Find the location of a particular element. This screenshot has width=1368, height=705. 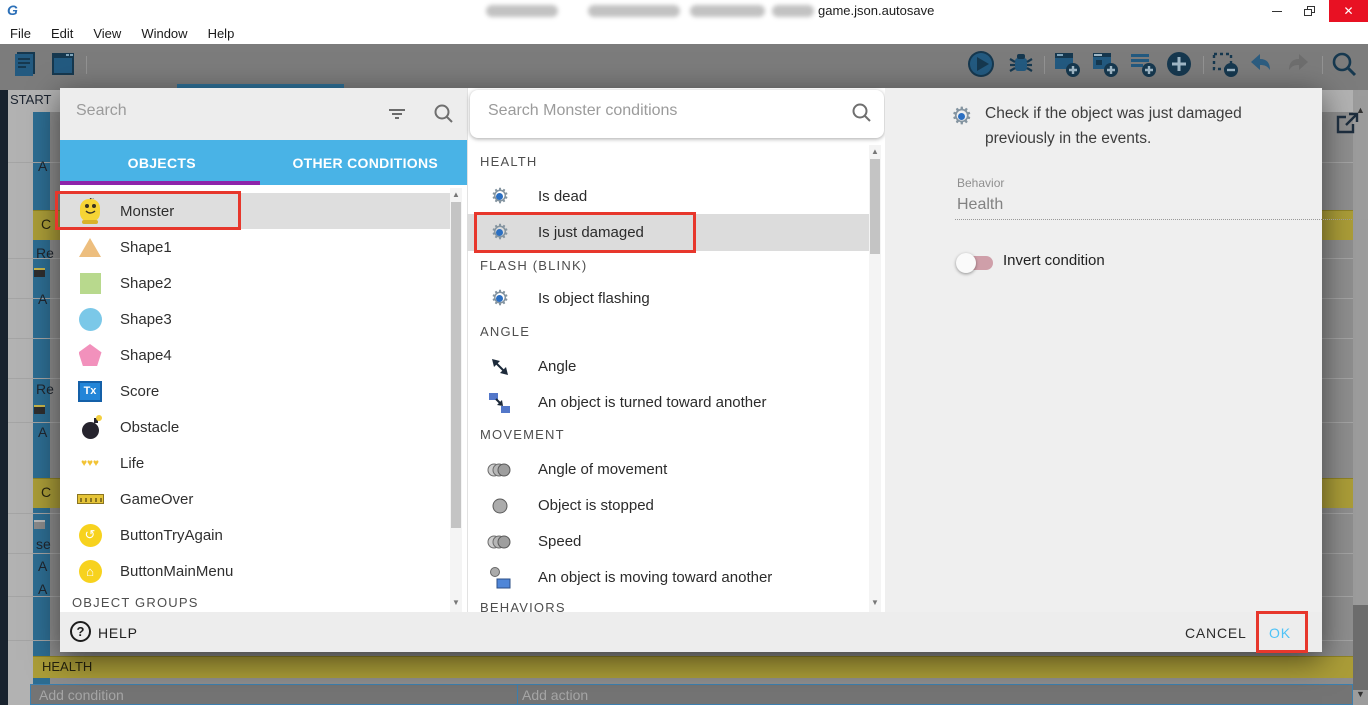

object-row-shape3: Shape3 is located at coordinates (255, 319).